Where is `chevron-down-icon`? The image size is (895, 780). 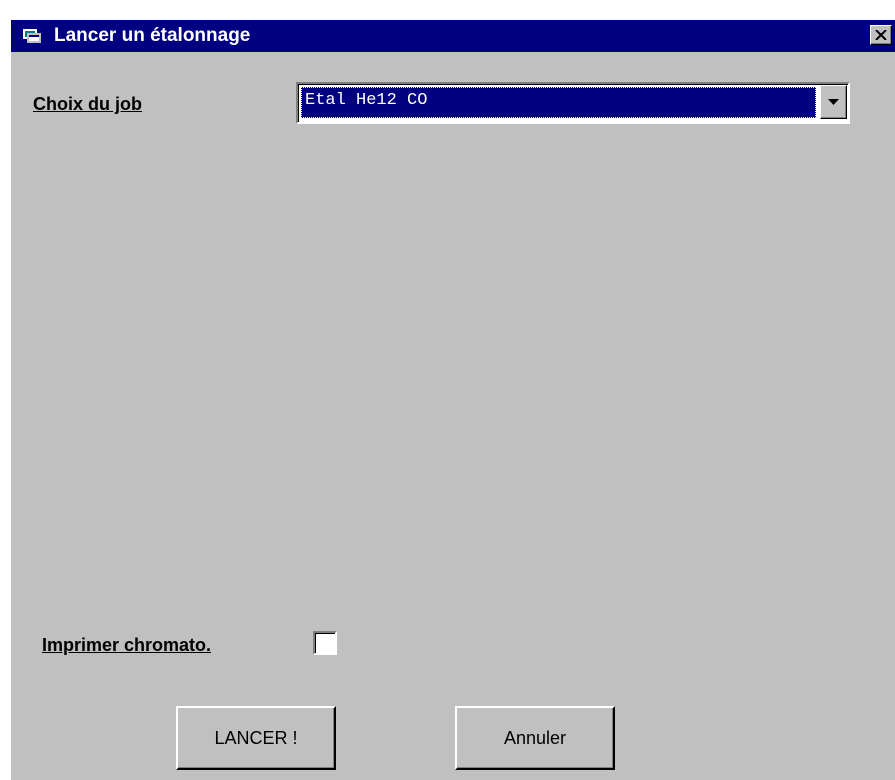
chevron-down-icon is located at coordinates (833, 102).